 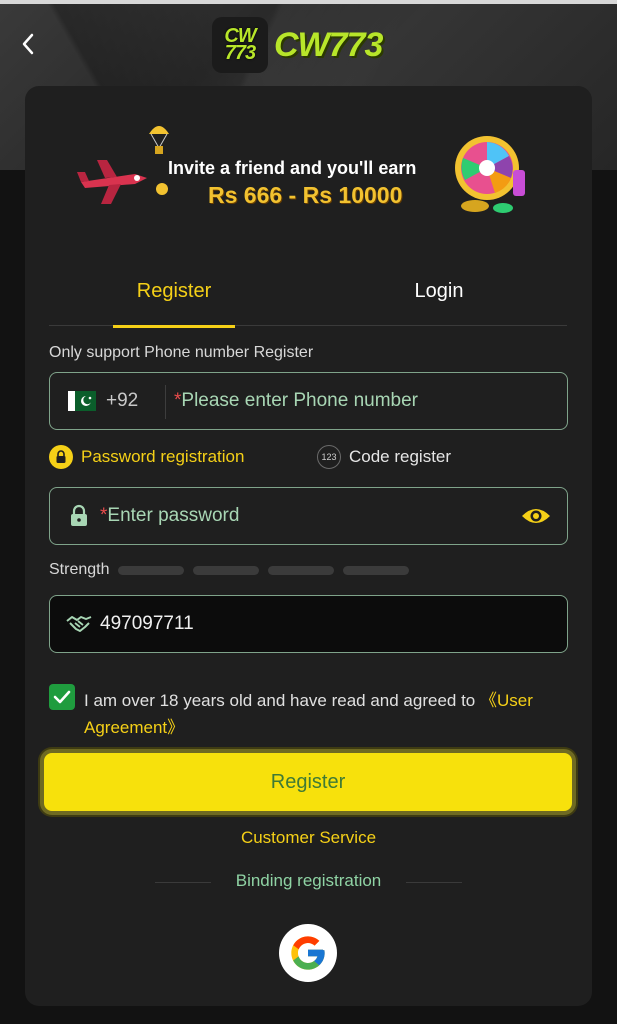 What do you see at coordinates (292, 168) in the screenshot?
I see `banner-title: Invite a friend and you'll earn` at bounding box center [292, 168].